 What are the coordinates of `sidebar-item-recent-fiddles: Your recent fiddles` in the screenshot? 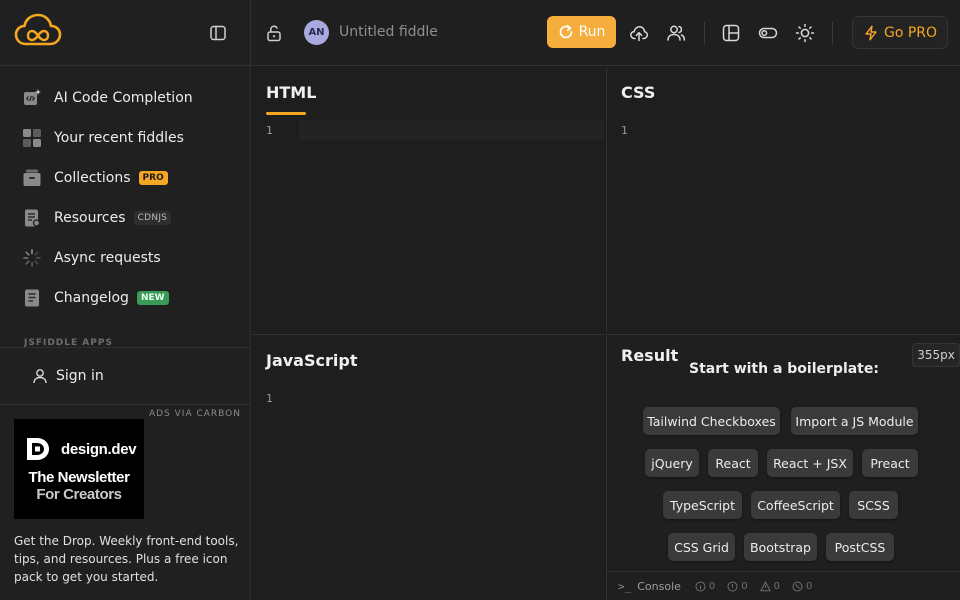 It's located at (125, 138).